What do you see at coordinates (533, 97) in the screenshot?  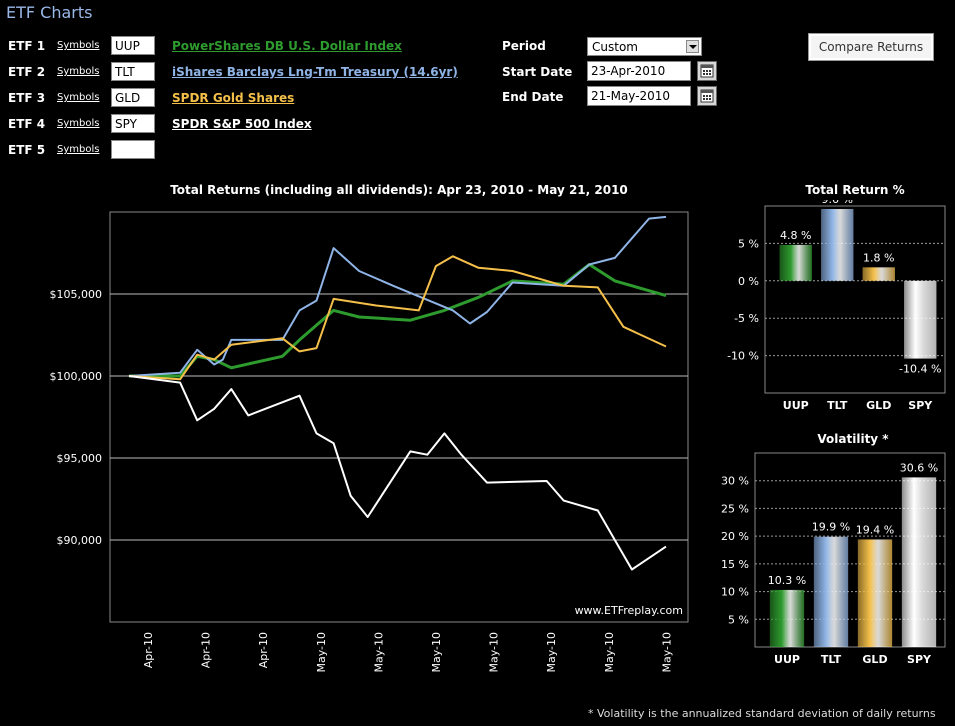 I see `end-date-label: End Date` at bounding box center [533, 97].